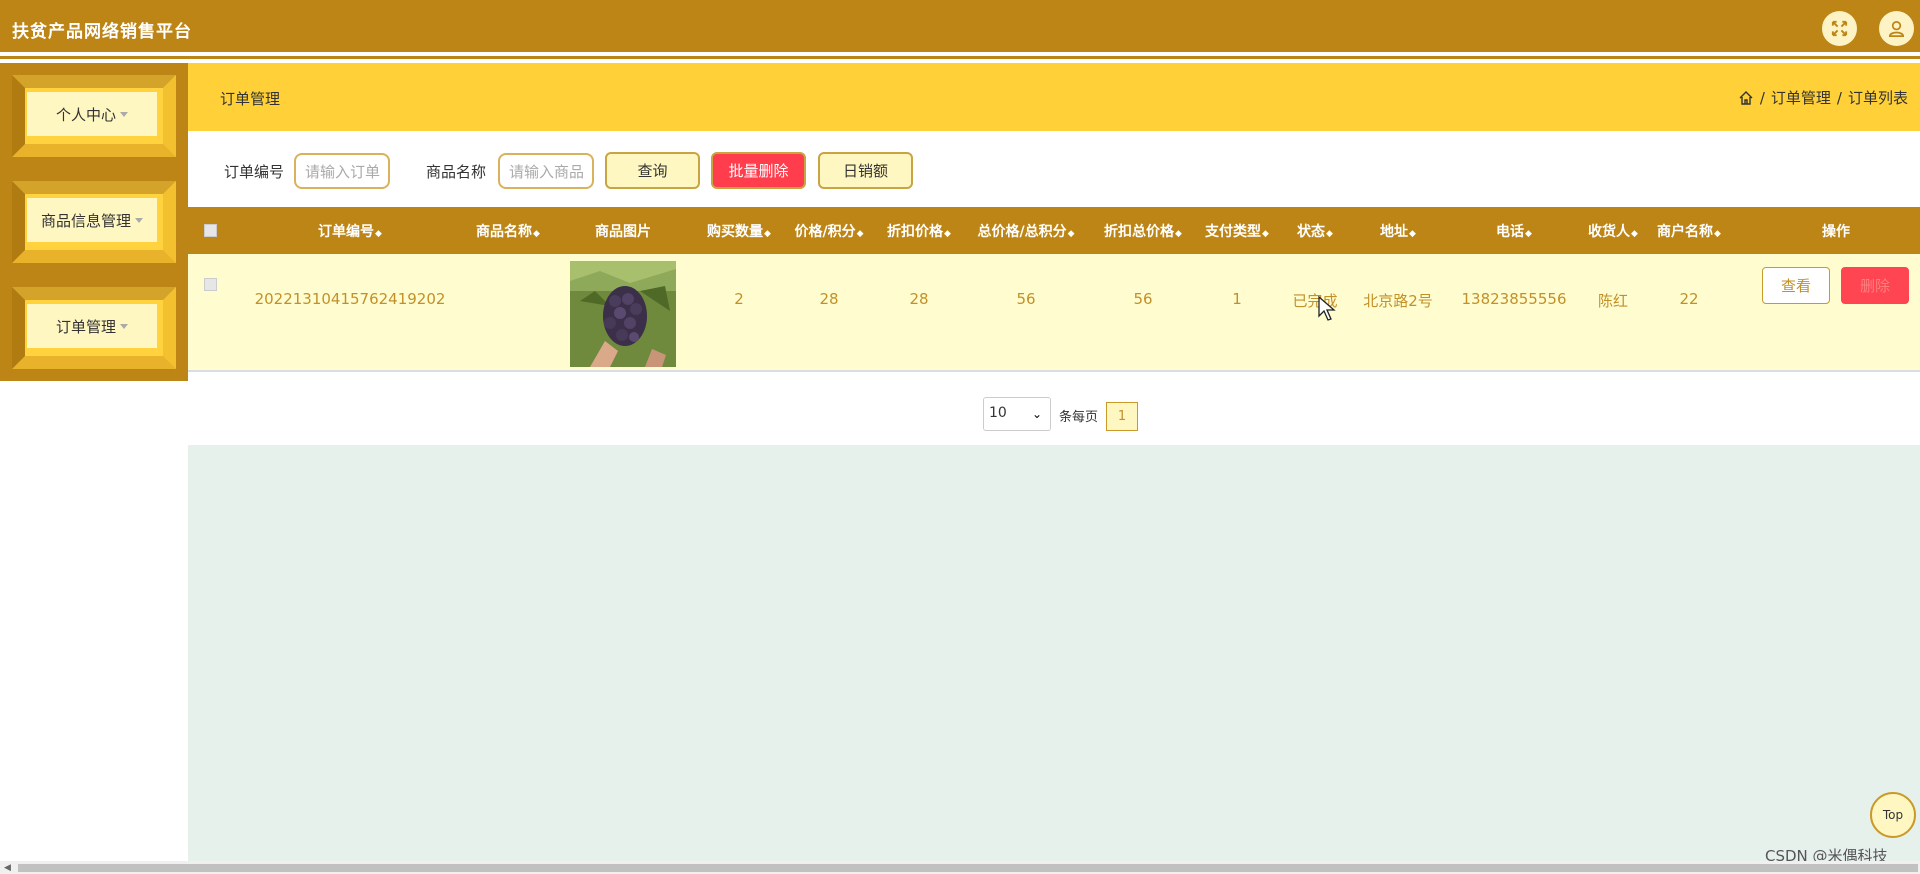 The image size is (1920, 874). I want to click on sidebar-item-order-management: 订单管理, so click(94, 328).